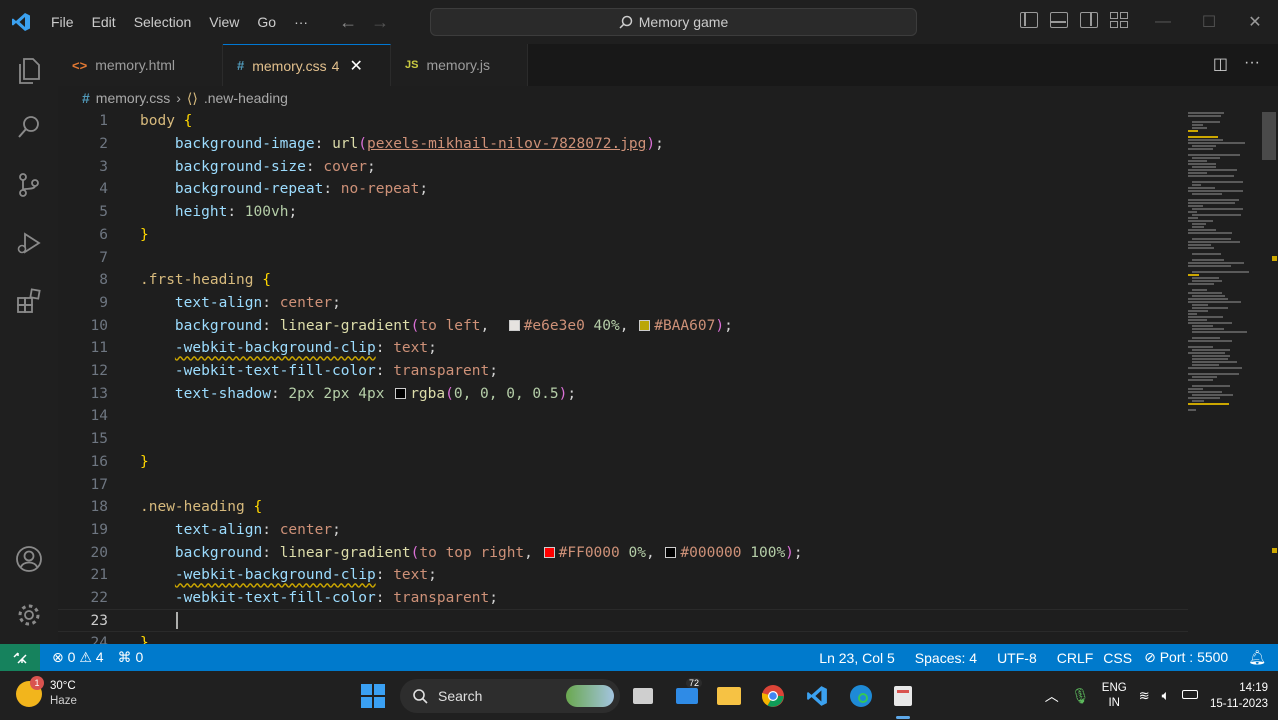 The width and height of the screenshot is (1278, 720). What do you see at coordinates (1274, 258) in the screenshot?
I see `warning-marker` at bounding box center [1274, 258].